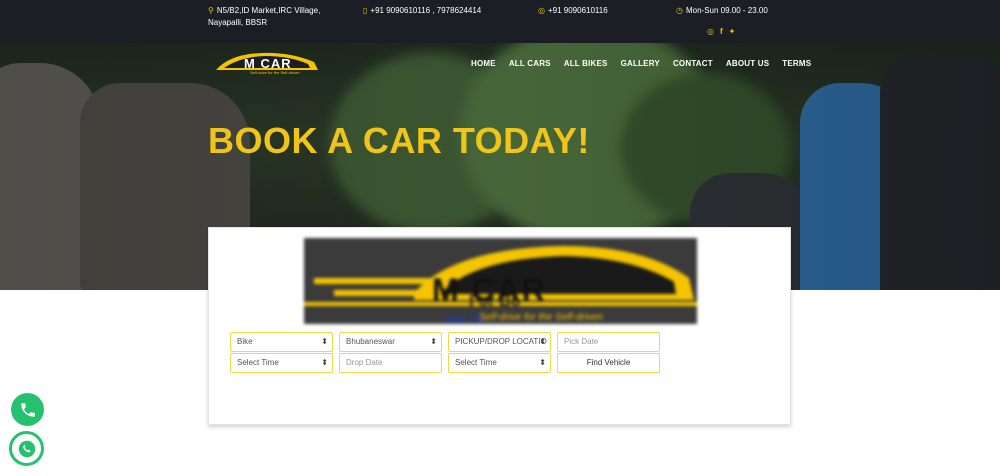 Image resolution: width=1000 pixels, height=476 pixels. I want to click on whatsapp-icon, so click(26, 448).